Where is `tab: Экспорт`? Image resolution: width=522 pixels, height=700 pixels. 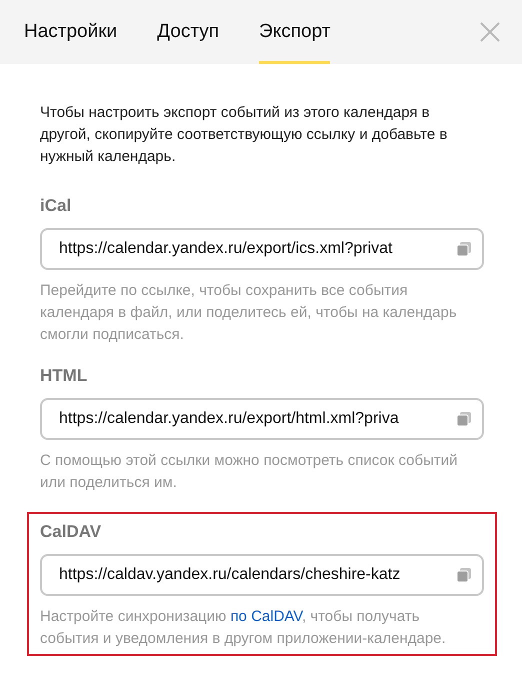 tab: Экспорт is located at coordinates (294, 32).